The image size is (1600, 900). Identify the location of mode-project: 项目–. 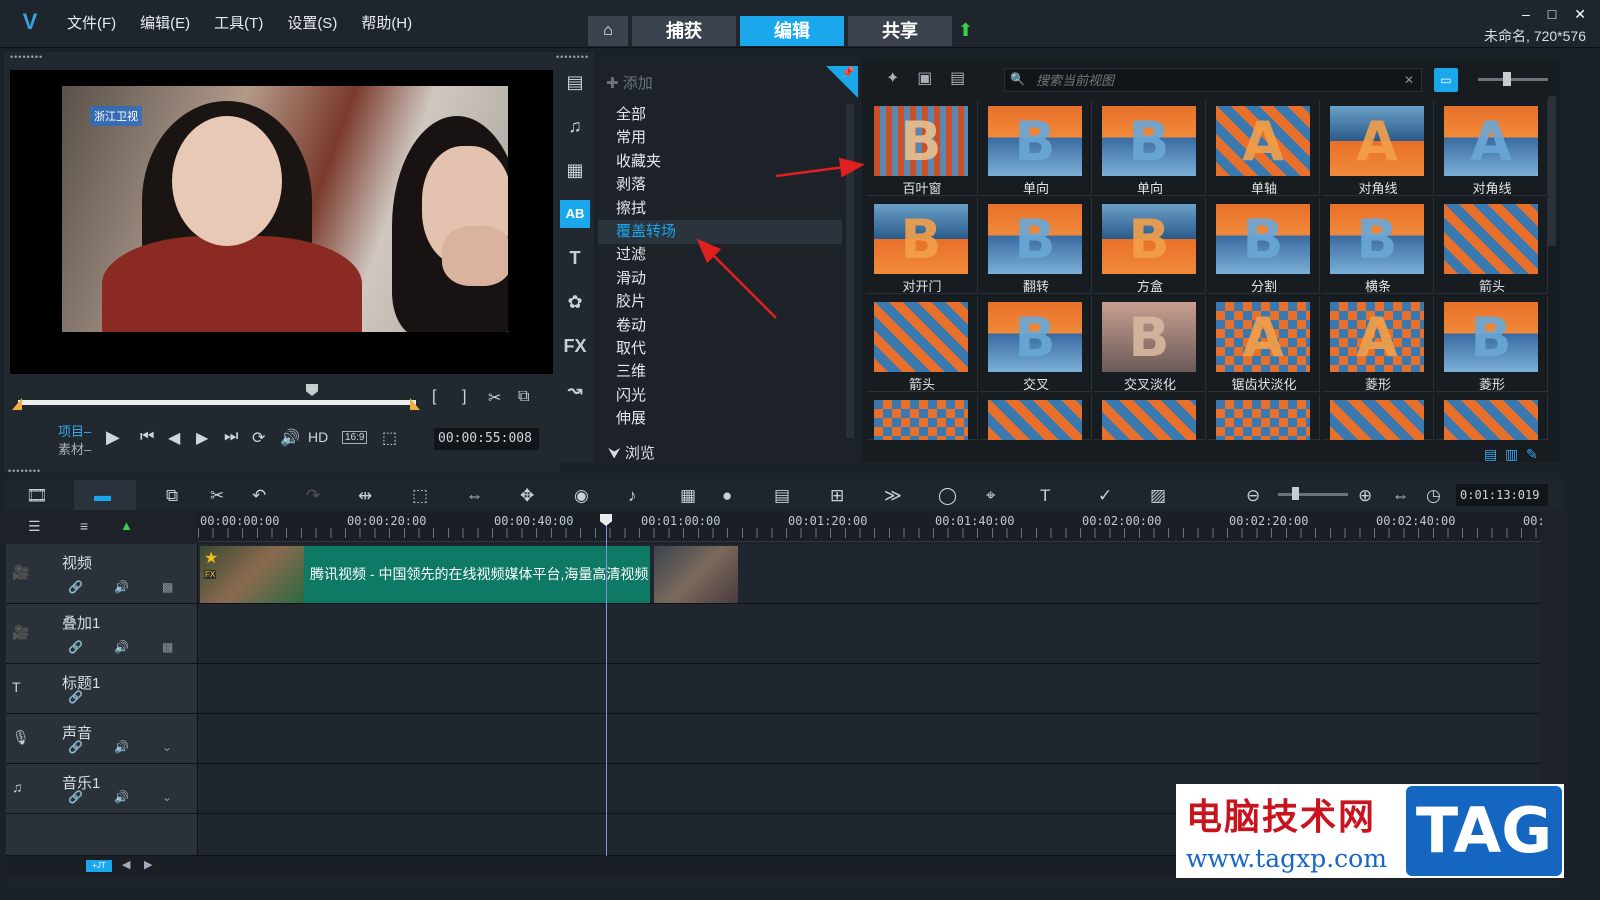
(74, 430).